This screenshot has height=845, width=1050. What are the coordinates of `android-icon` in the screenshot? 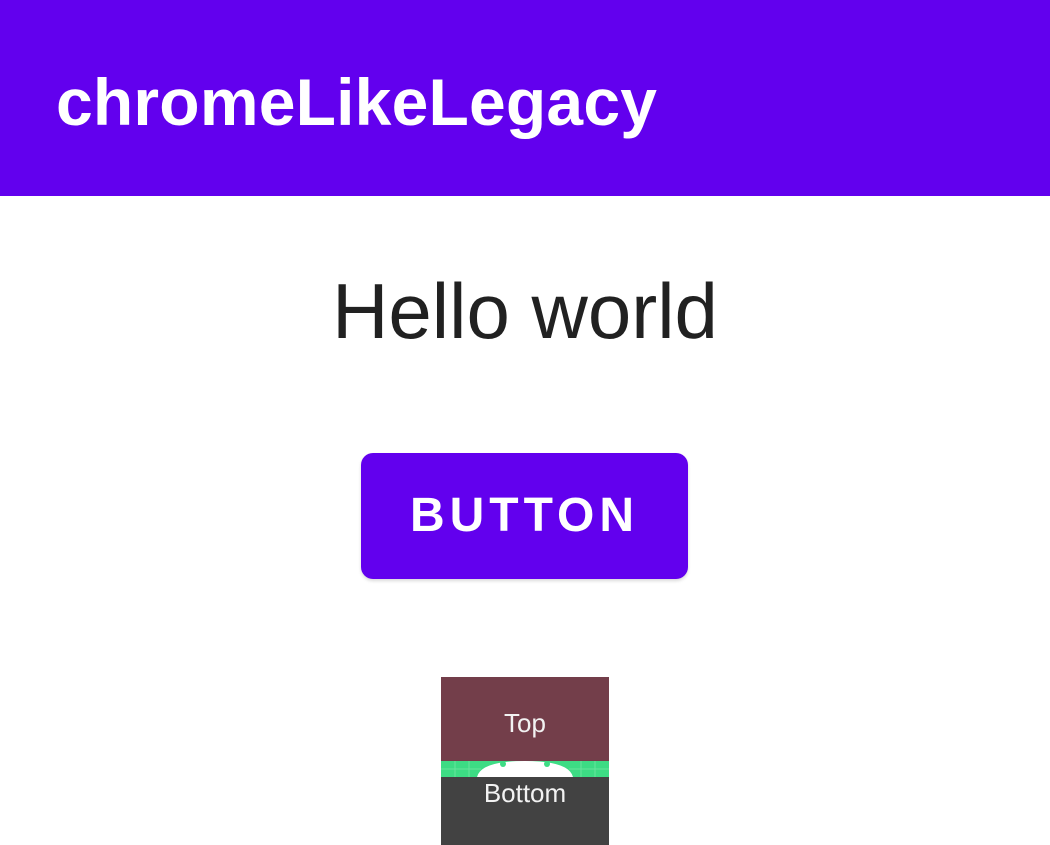 It's located at (525, 769).